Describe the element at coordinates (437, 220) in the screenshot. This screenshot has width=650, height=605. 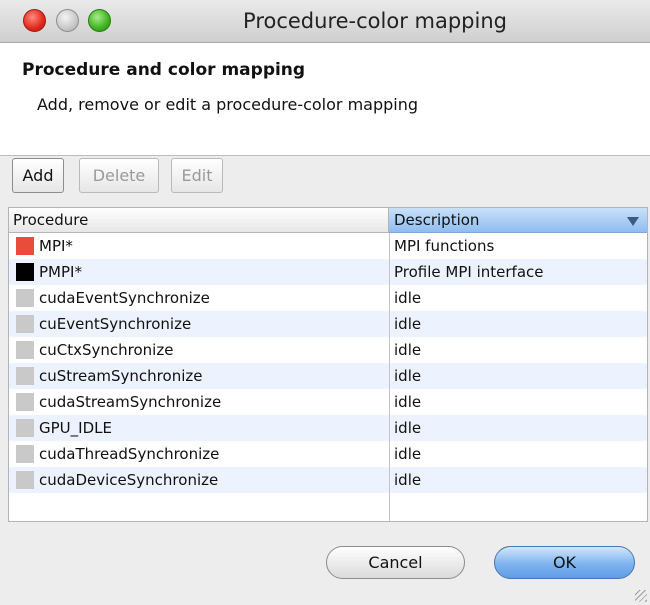
I see `column-header-description-label: Description` at that location.